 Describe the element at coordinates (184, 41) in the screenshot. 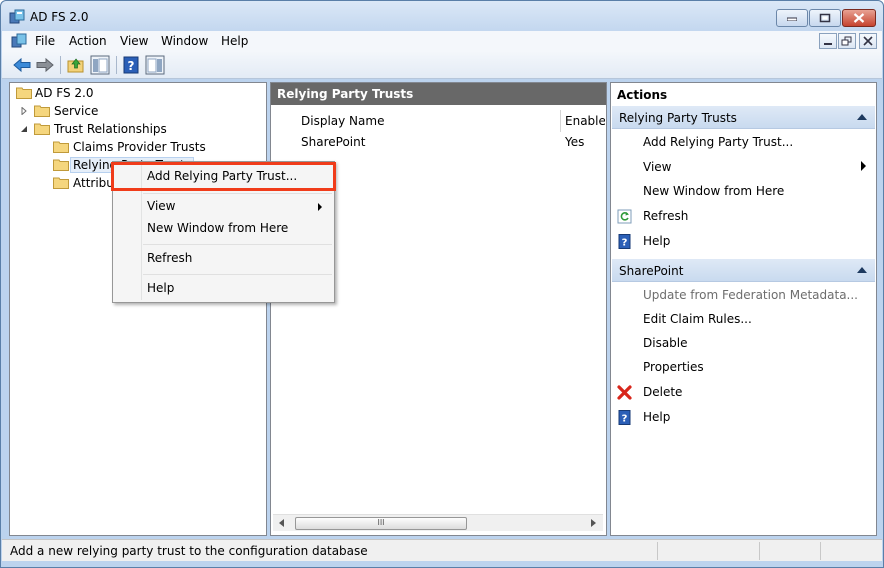

I see `menu-window: Window` at that location.